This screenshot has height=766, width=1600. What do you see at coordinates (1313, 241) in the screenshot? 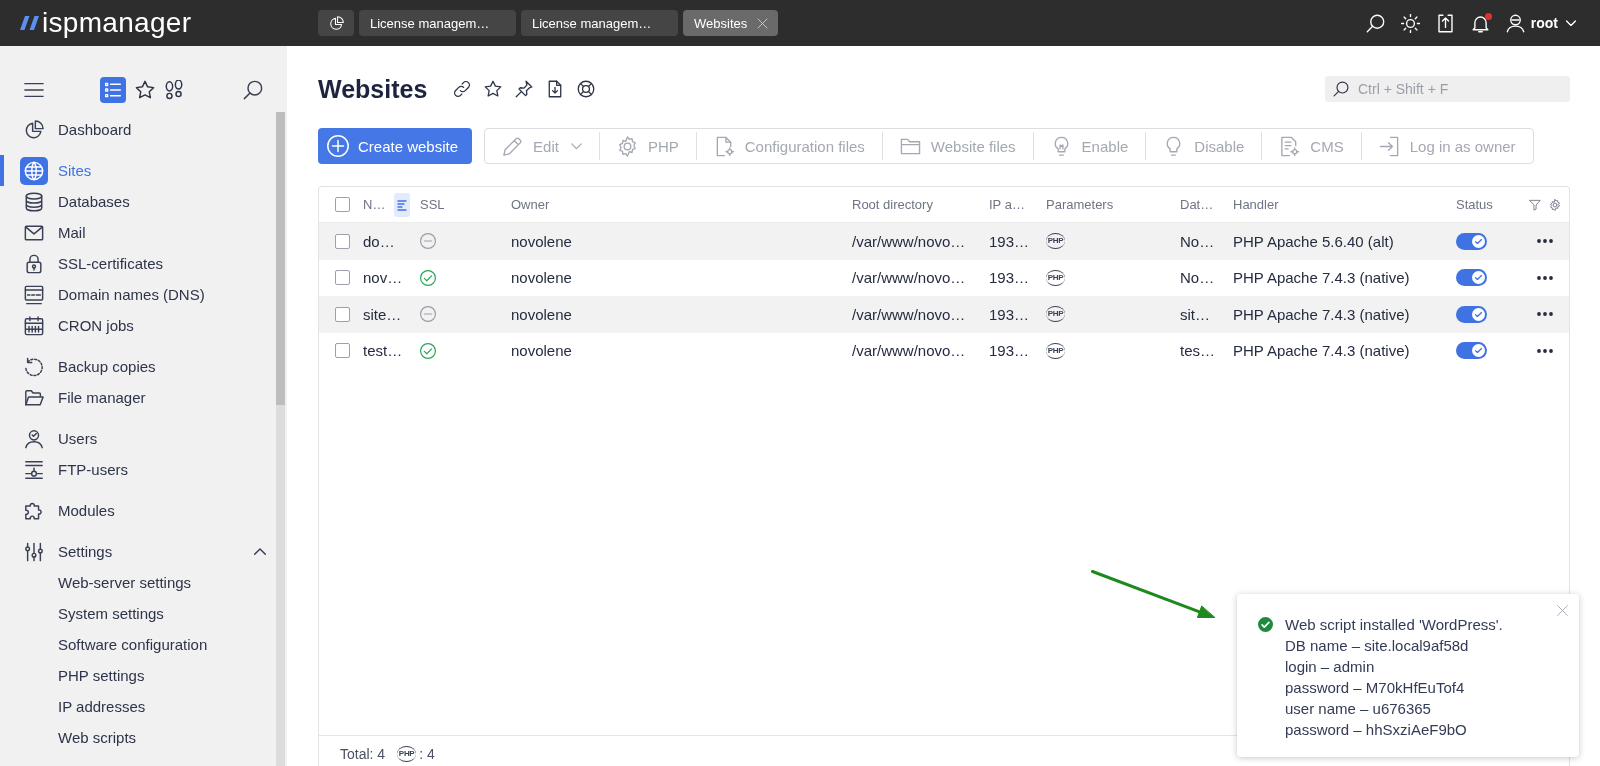
I see `table-cell: PHP Apache 5.6.40 (alt)` at bounding box center [1313, 241].